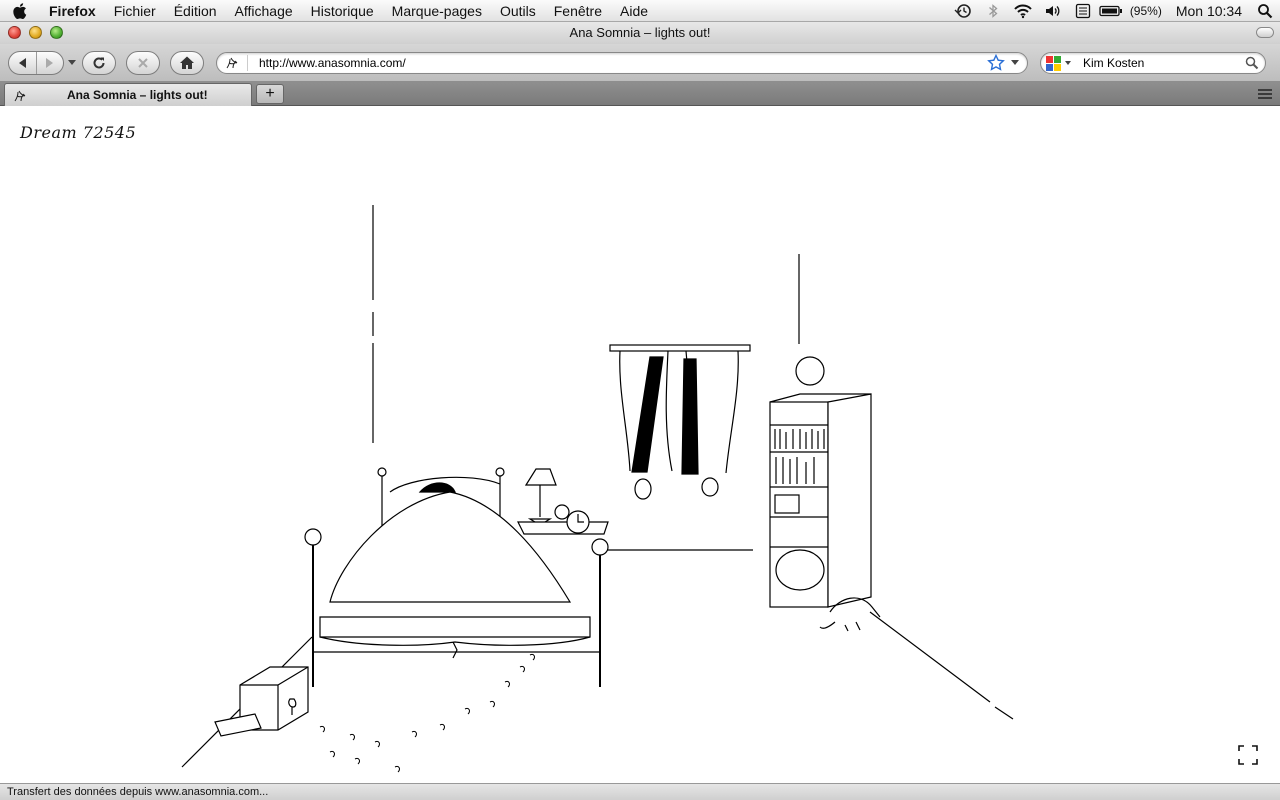 The image size is (1280, 800). Describe the element at coordinates (1023, 11) in the screenshot. I see `wifi-icon` at that location.